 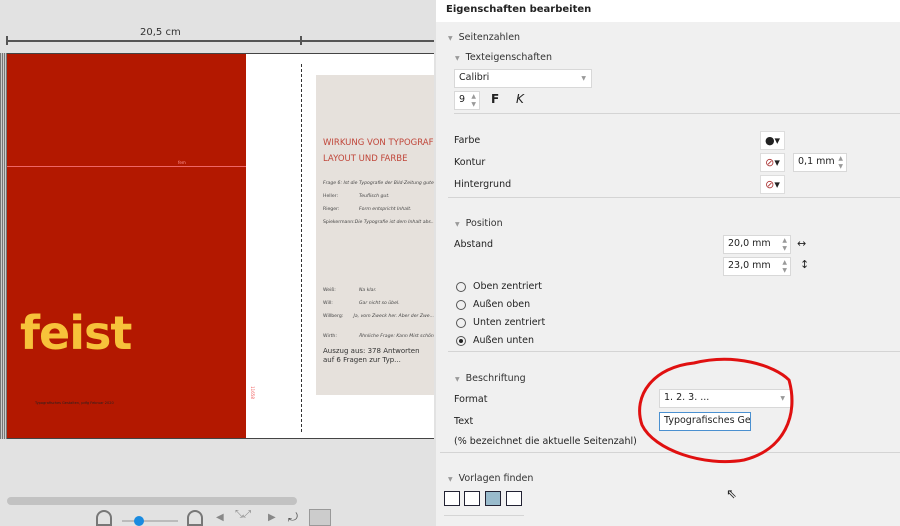 I want to click on panel-title: Eigenschaften bearbeiten, so click(x=668, y=11).